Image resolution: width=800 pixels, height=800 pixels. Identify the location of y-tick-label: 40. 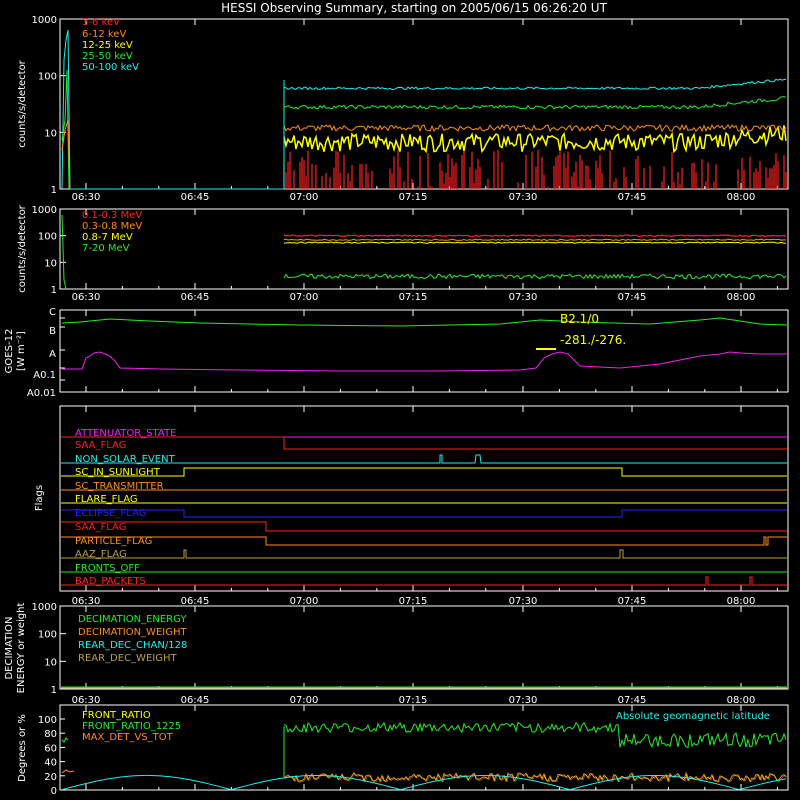
(50, 763).